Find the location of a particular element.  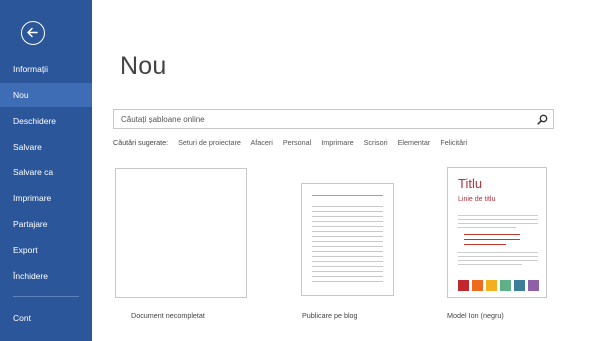

sidebar-item-salvare: Salvare is located at coordinates (46, 147).